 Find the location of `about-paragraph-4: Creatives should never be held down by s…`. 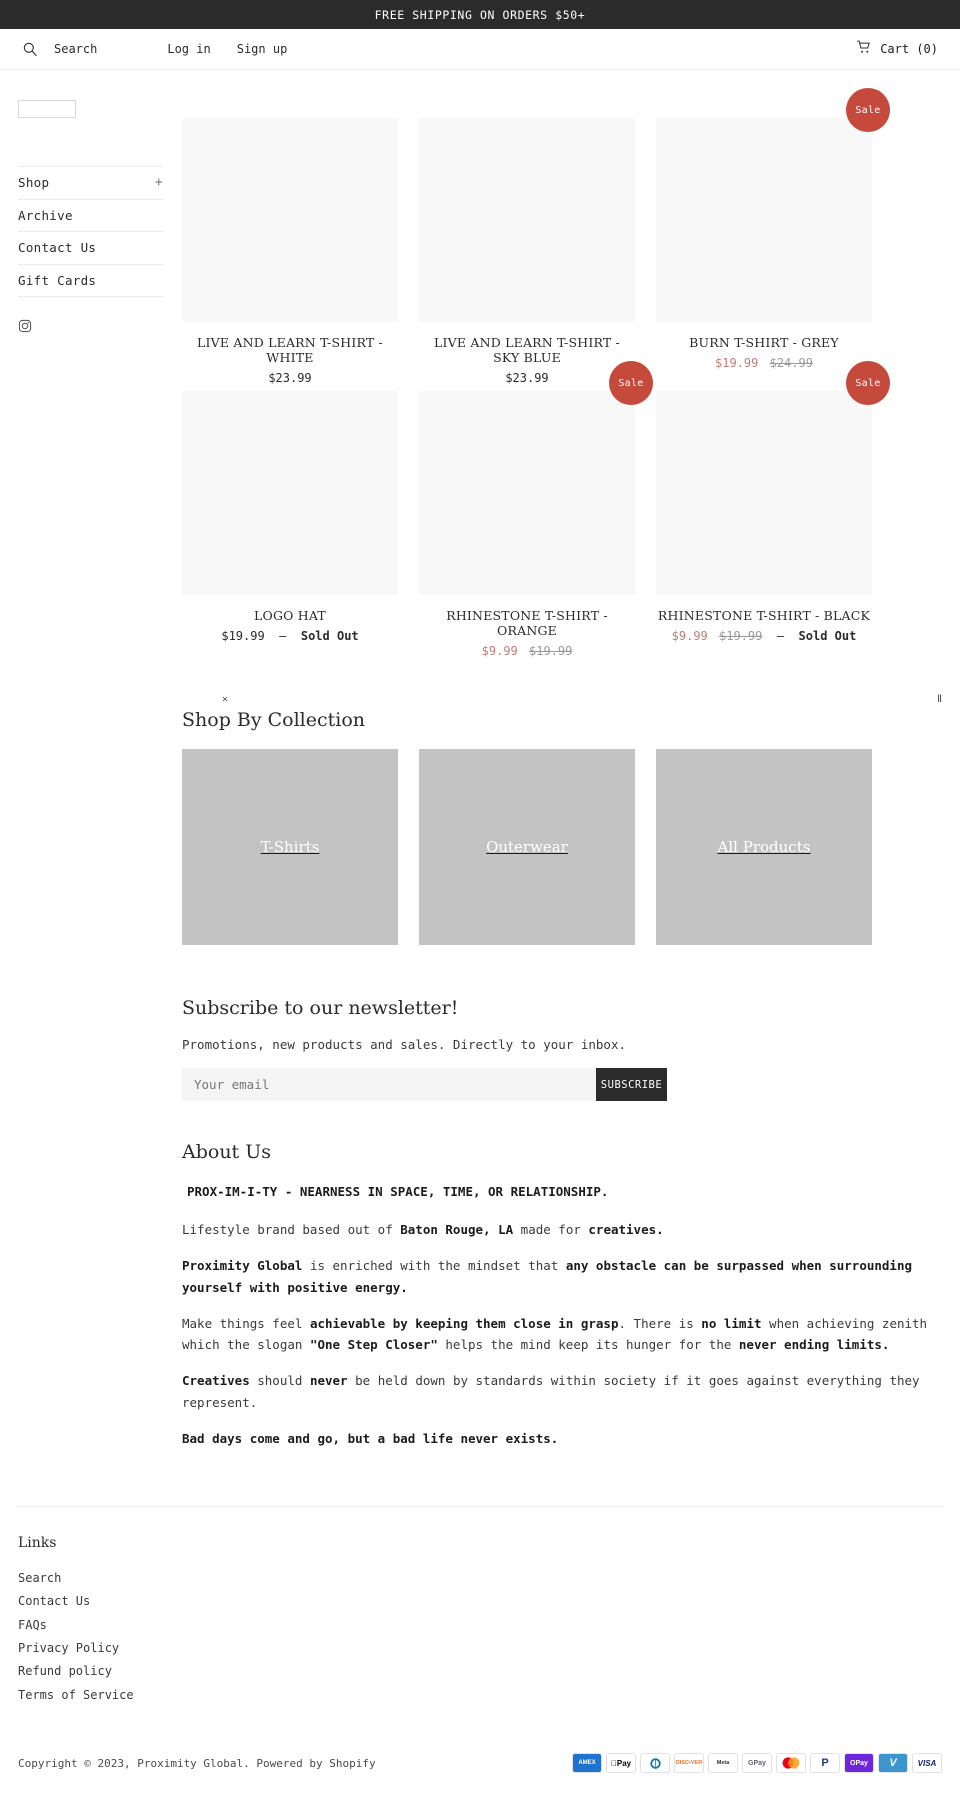

about-paragraph-4: Creatives should never be held down by s… is located at coordinates (571, 1392).